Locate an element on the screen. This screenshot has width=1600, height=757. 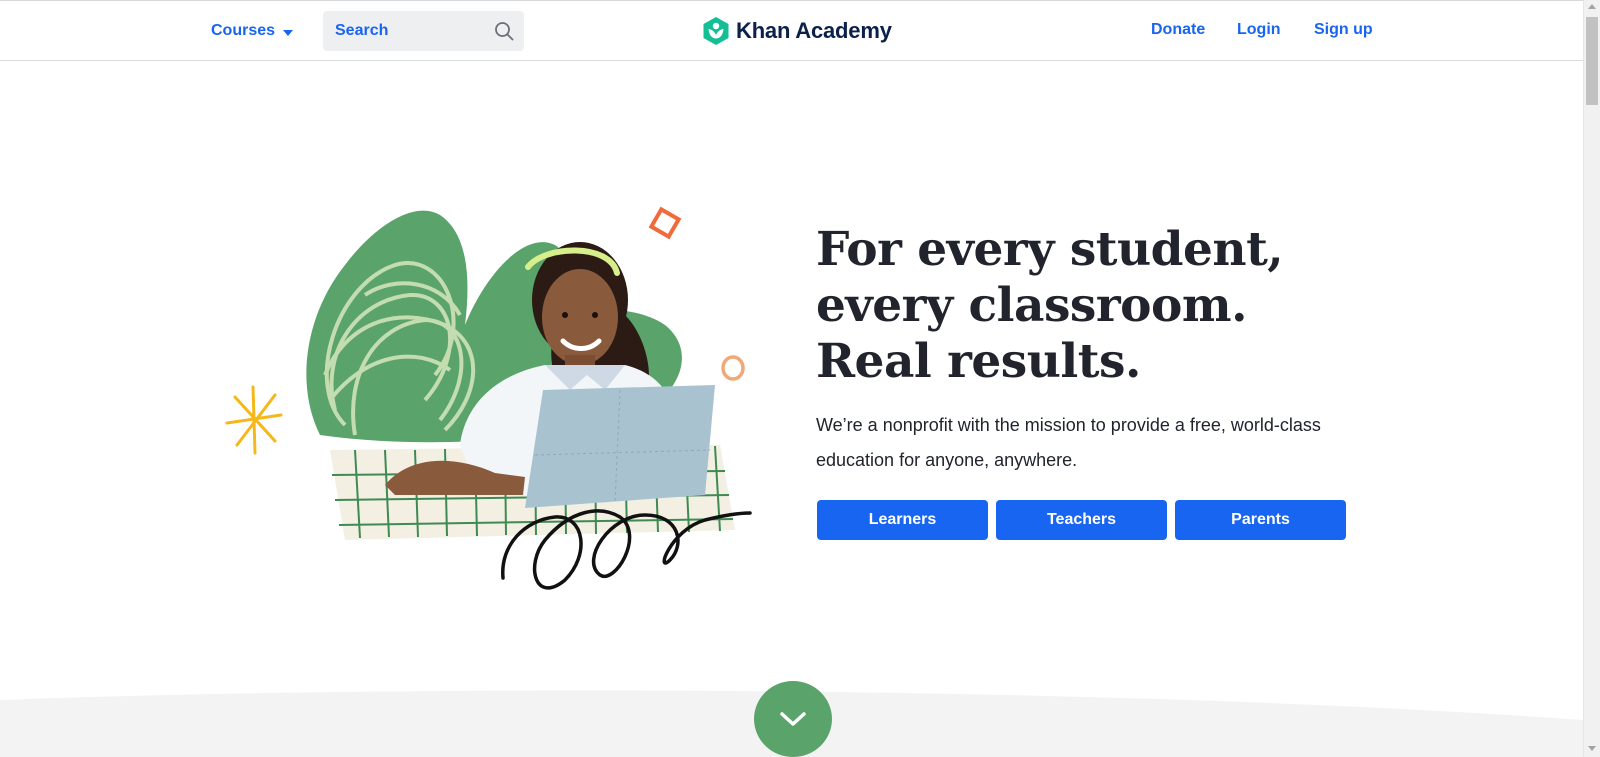
learners-button: Learners is located at coordinates (902, 520).